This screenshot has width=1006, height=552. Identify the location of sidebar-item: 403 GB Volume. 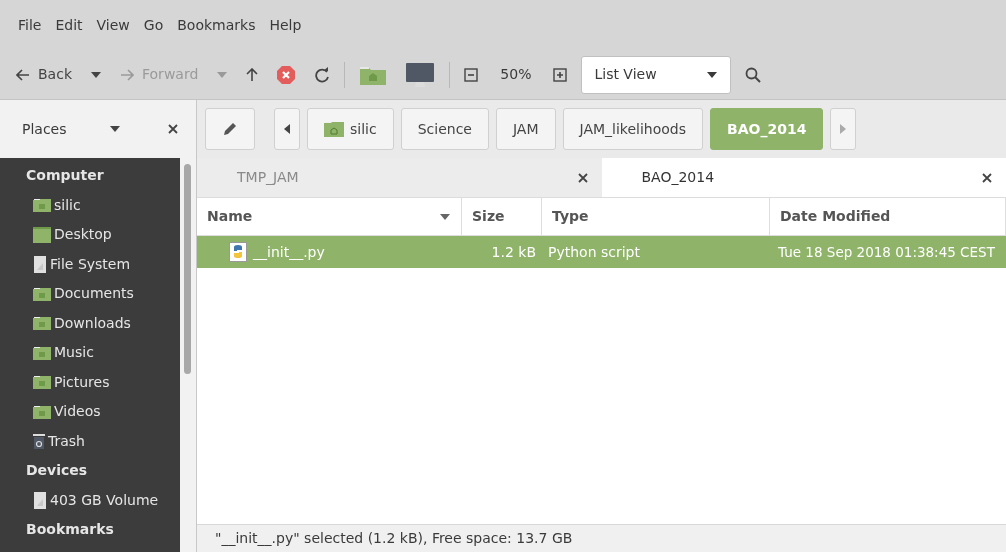
(103, 500).